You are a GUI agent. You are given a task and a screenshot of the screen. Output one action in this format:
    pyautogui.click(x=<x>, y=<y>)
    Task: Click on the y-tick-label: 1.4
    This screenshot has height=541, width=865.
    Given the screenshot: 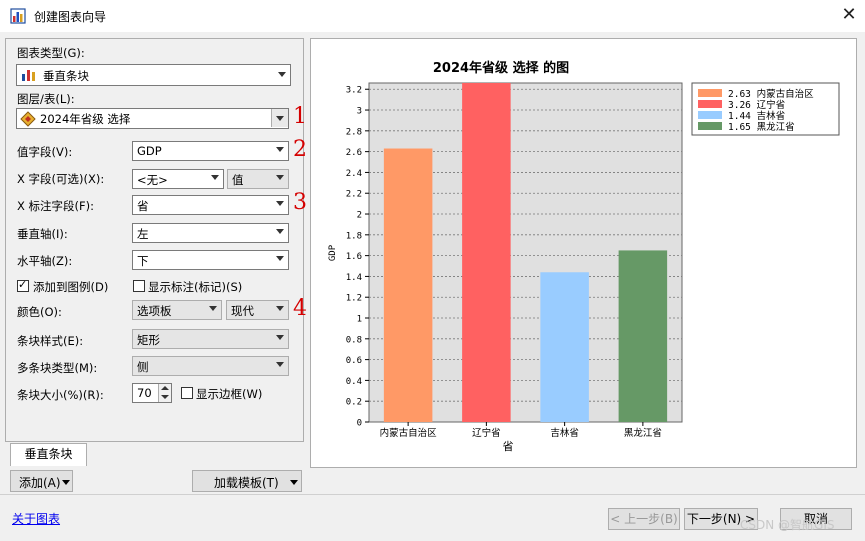 What is the action you would take?
    pyautogui.click(x=354, y=278)
    